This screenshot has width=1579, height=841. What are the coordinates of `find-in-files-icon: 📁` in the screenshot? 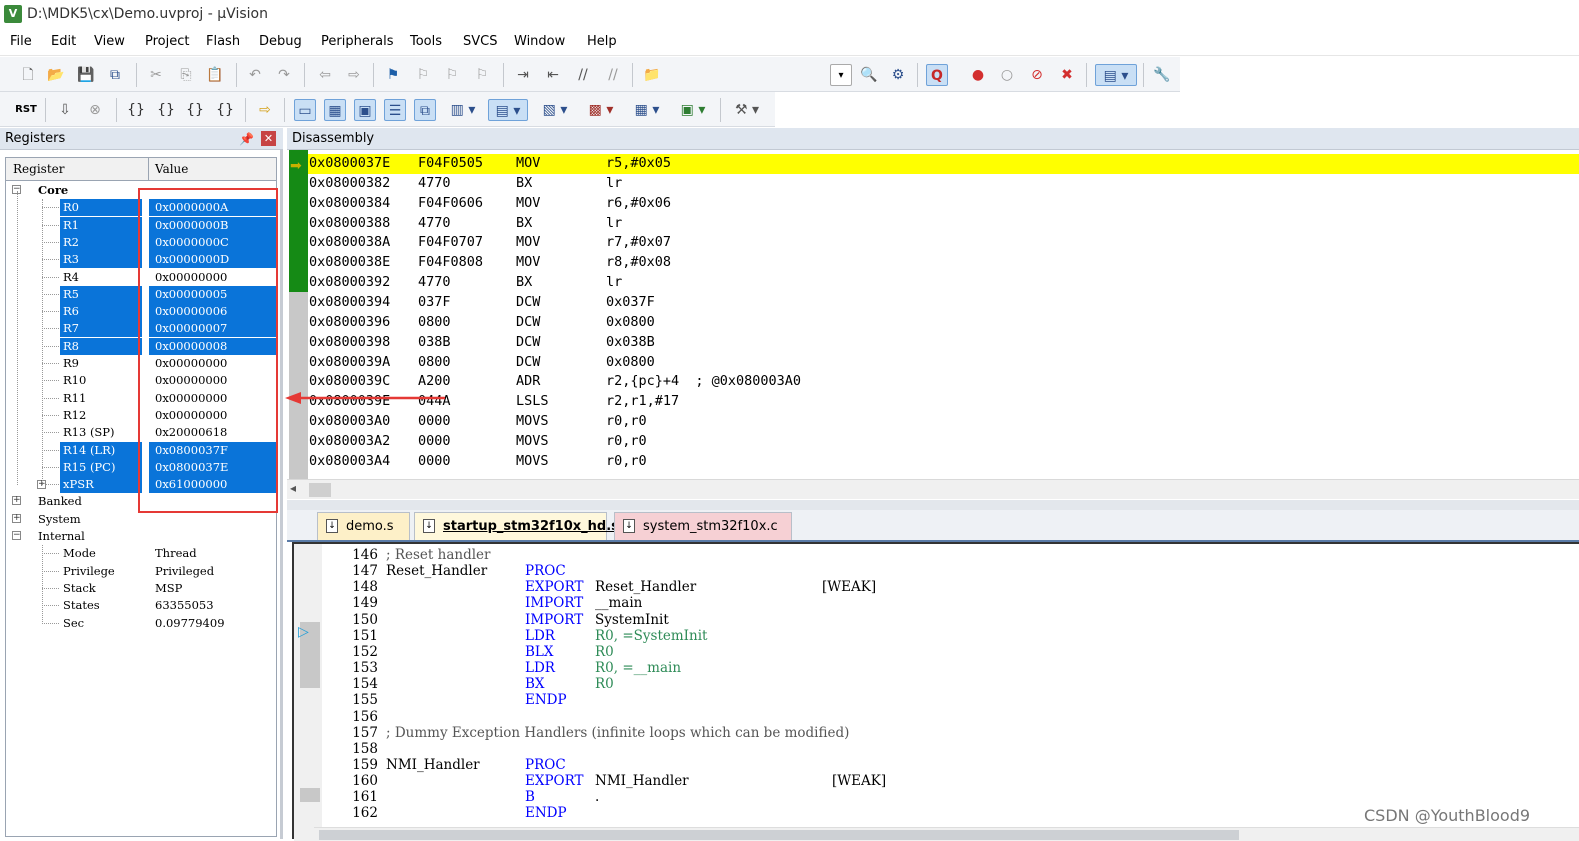 It's located at (652, 75).